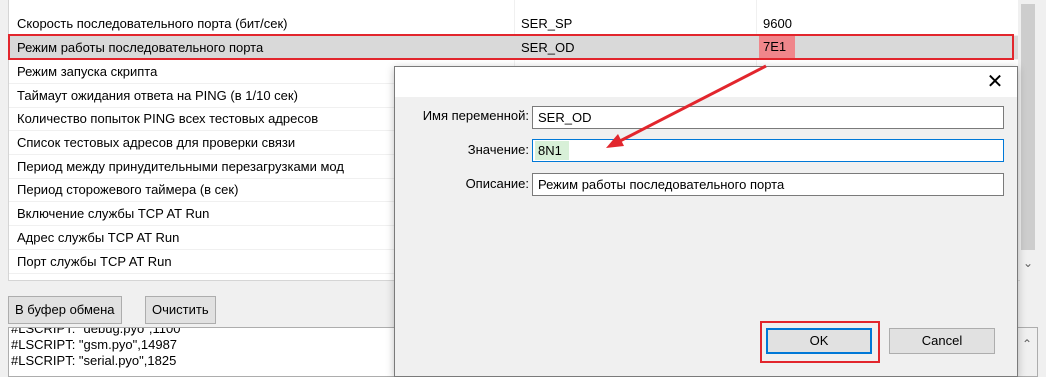 This screenshot has width=1046, height=377. Describe the element at coordinates (140, 47) in the screenshot. I see `row-name: Режим работы последовательного порта` at that location.